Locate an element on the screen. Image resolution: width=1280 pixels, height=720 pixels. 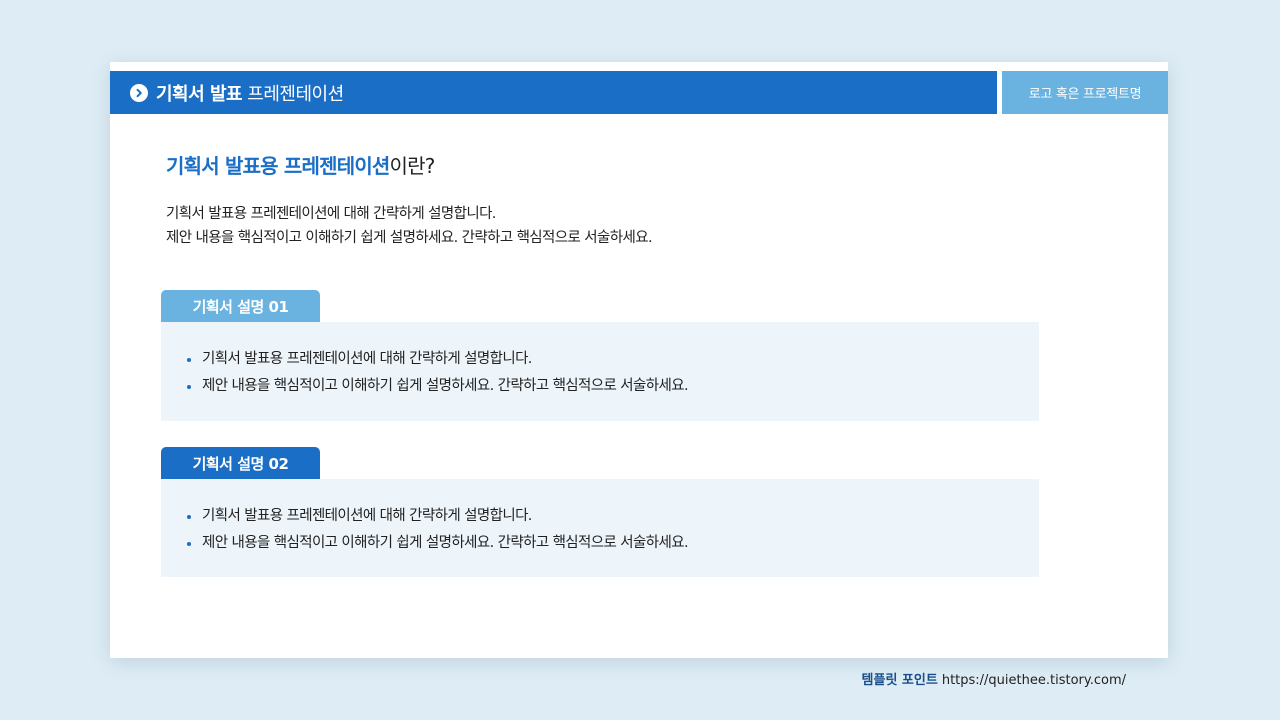
intro-line: 기획서 발표용 프레젠테이션에 대해 간략하게 설명합니다. is located at coordinates (331, 214).